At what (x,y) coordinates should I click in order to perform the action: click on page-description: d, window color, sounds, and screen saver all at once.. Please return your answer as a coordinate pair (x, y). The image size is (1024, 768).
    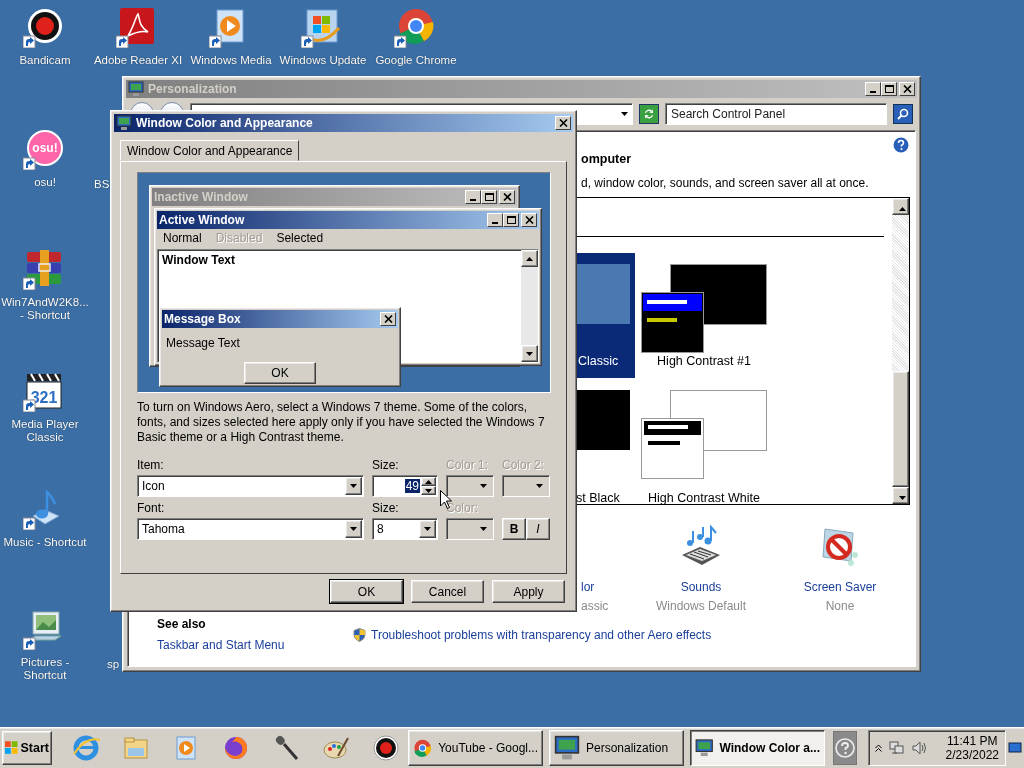
    Looking at the image, I should click on (725, 183).